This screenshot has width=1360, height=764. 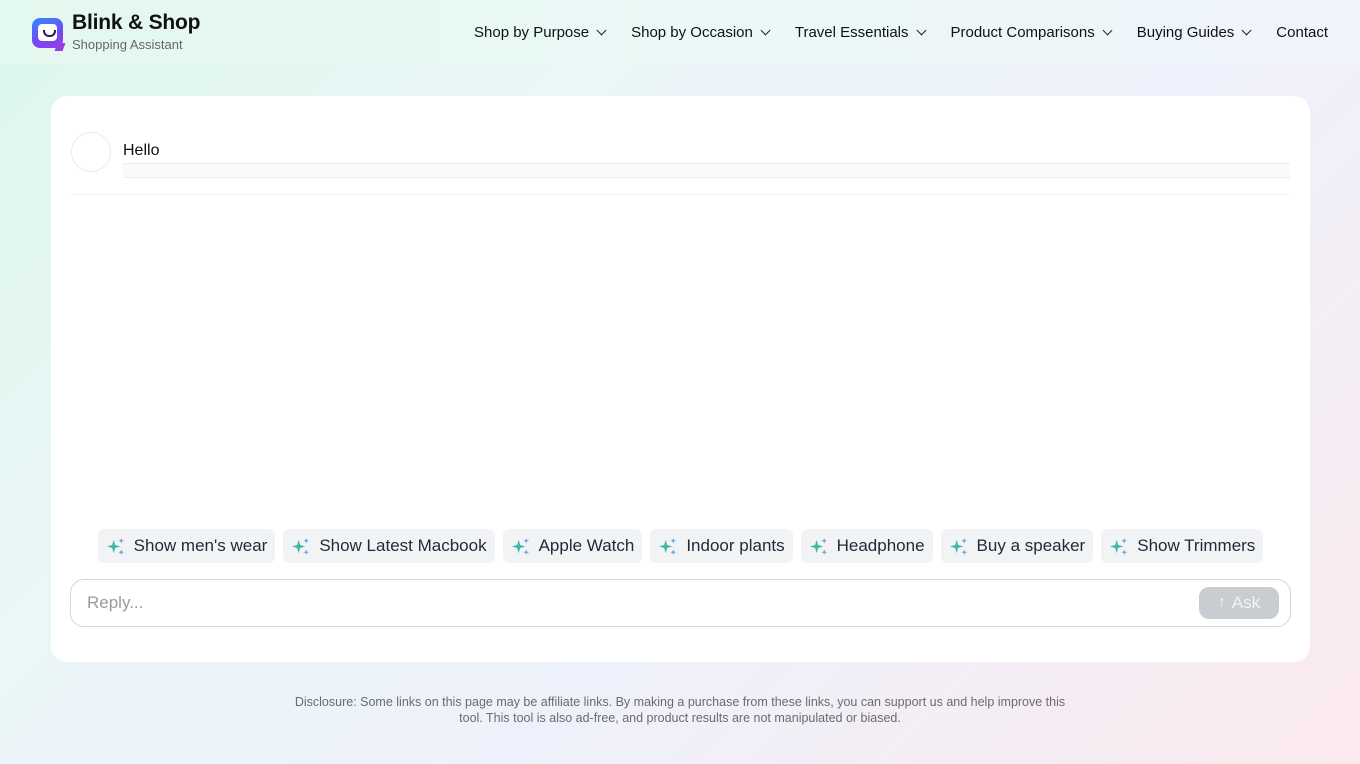 What do you see at coordinates (127, 44) in the screenshot?
I see `brand-subtitle: Shopping Assistant` at bounding box center [127, 44].